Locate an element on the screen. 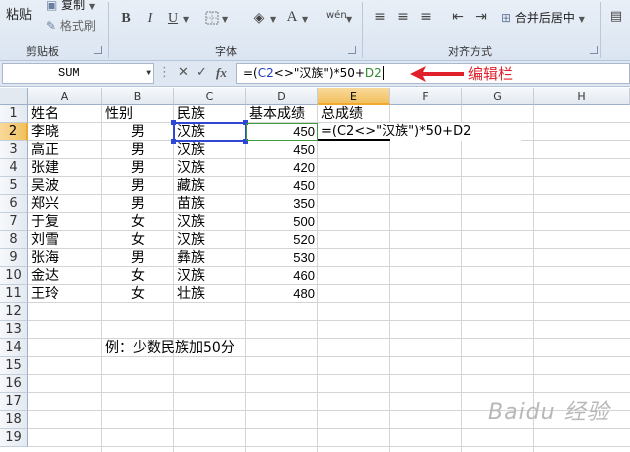 The height and width of the screenshot is (452, 630). borders-icon is located at coordinates (212, 19).